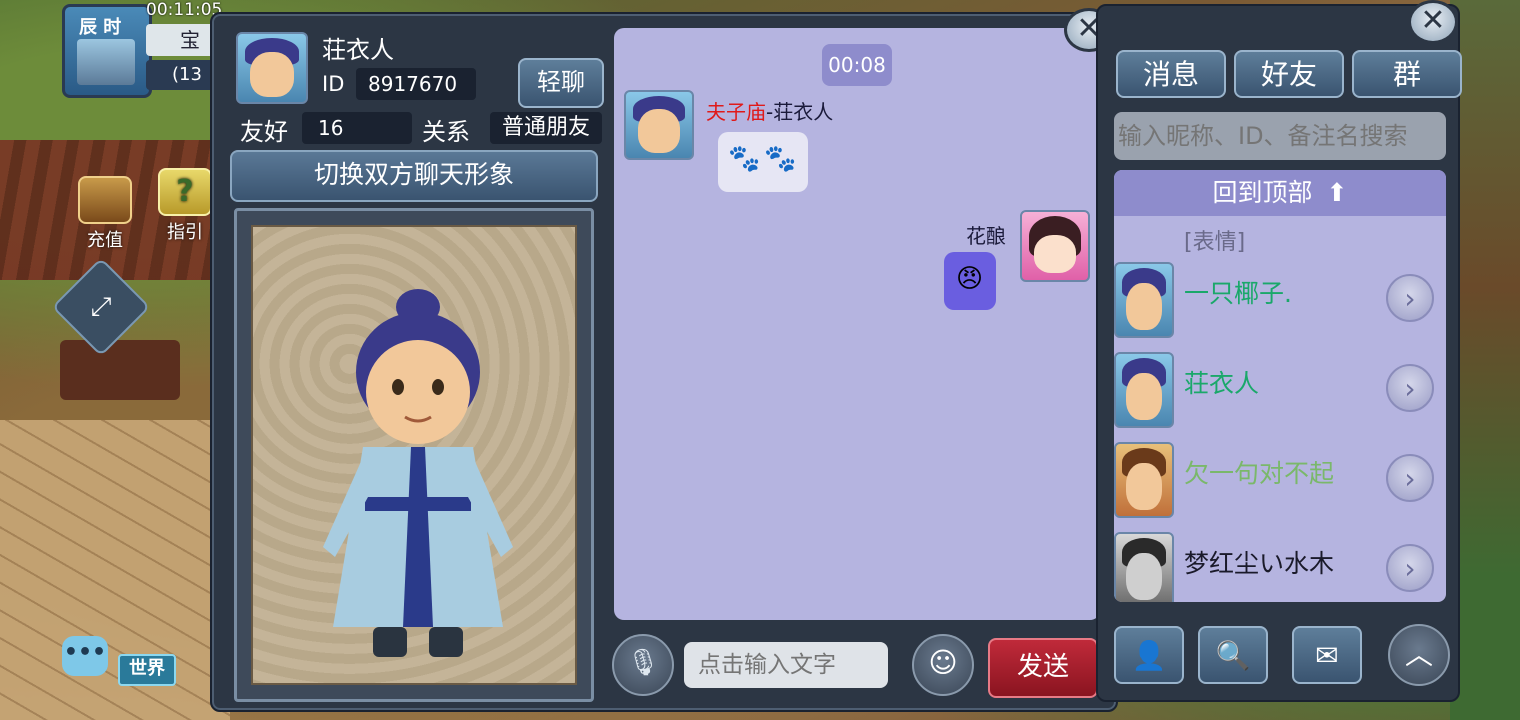  What do you see at coordinates (446, 132) in the screenshot?
I see `relation-label: 关系` at bounding box center [446, 132].